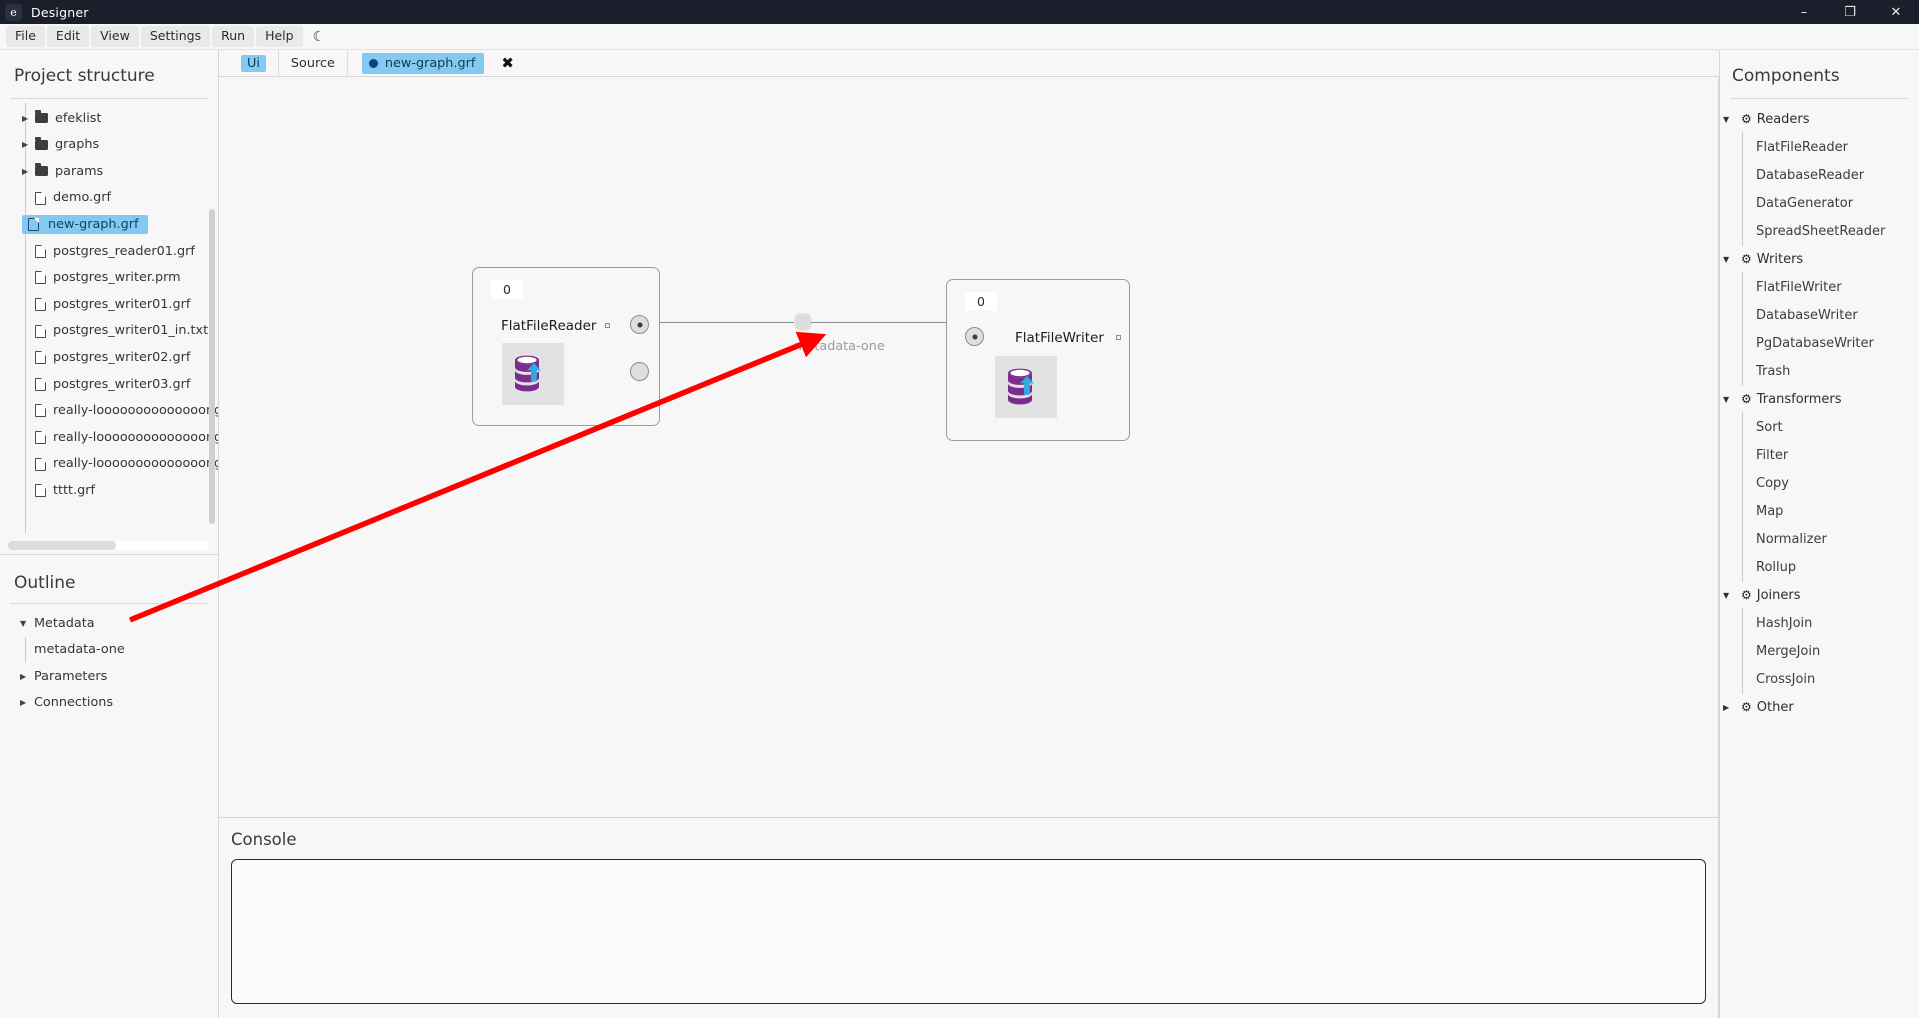 Image resolution: width=1919 pixels, height=1018 pixels. What do you see at coordinates (62, 545) in the screenshot?
I see `project-tree-horizontal-scrollbar` at bounding box center [62, 545].